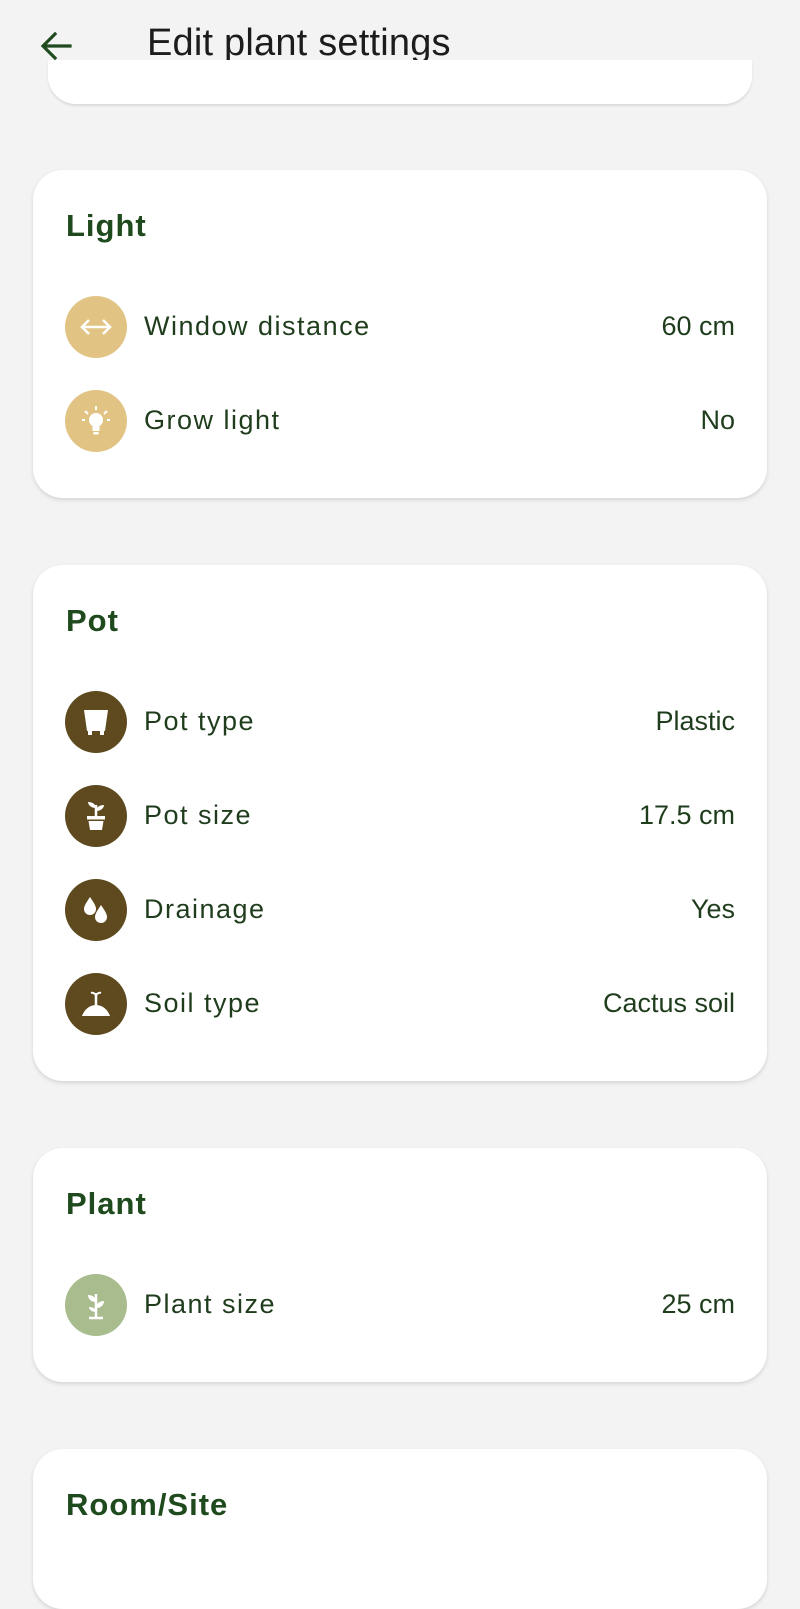 Image resolution: width=800 pixels, height=1609 pixels. Describe the element at coordinates (96, 722) in the screenshot. I see `pot-icon` at that location.